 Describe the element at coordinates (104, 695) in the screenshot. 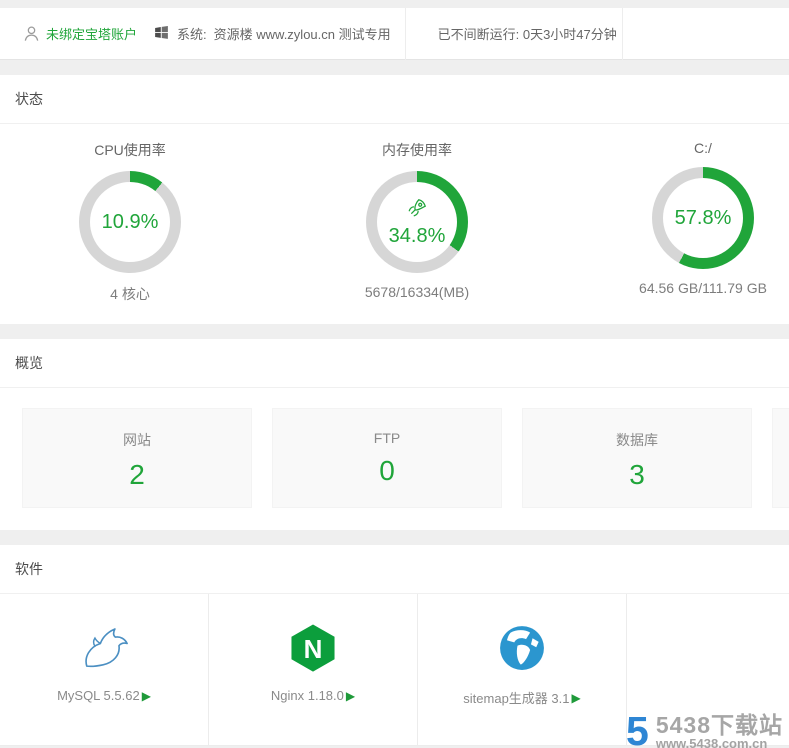

I see `software-item-mysql-label: MySQL 5.5.62 ▶` at that location.